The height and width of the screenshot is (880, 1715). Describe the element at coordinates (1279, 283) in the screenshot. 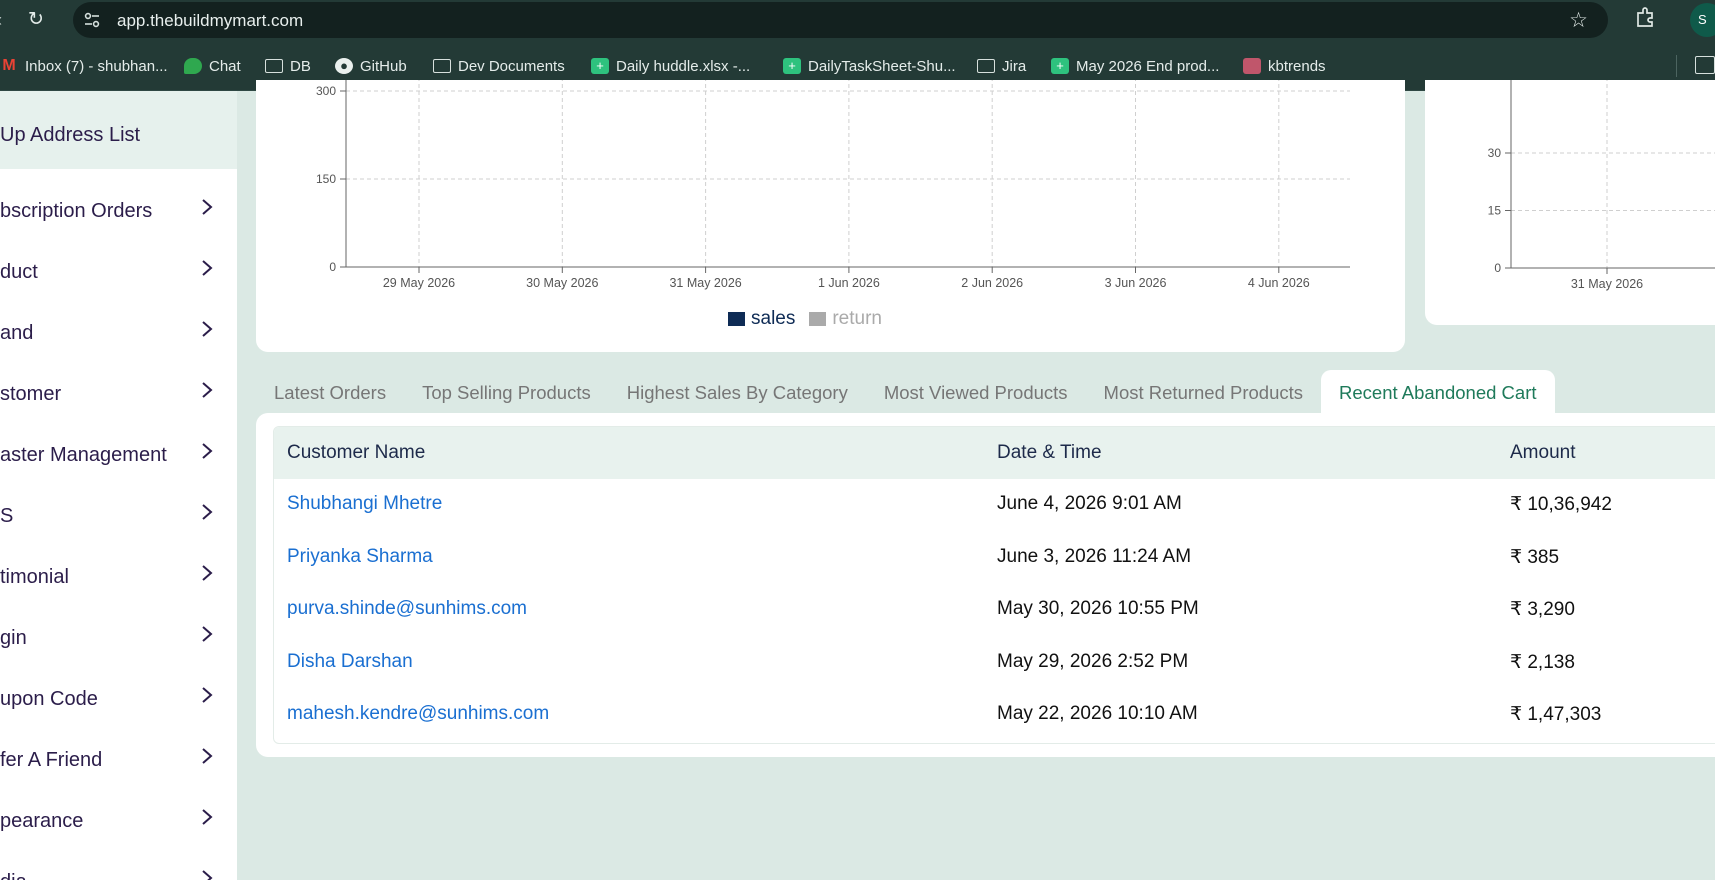

I see `x-tick-label: 4 Jun 2026` at that location.